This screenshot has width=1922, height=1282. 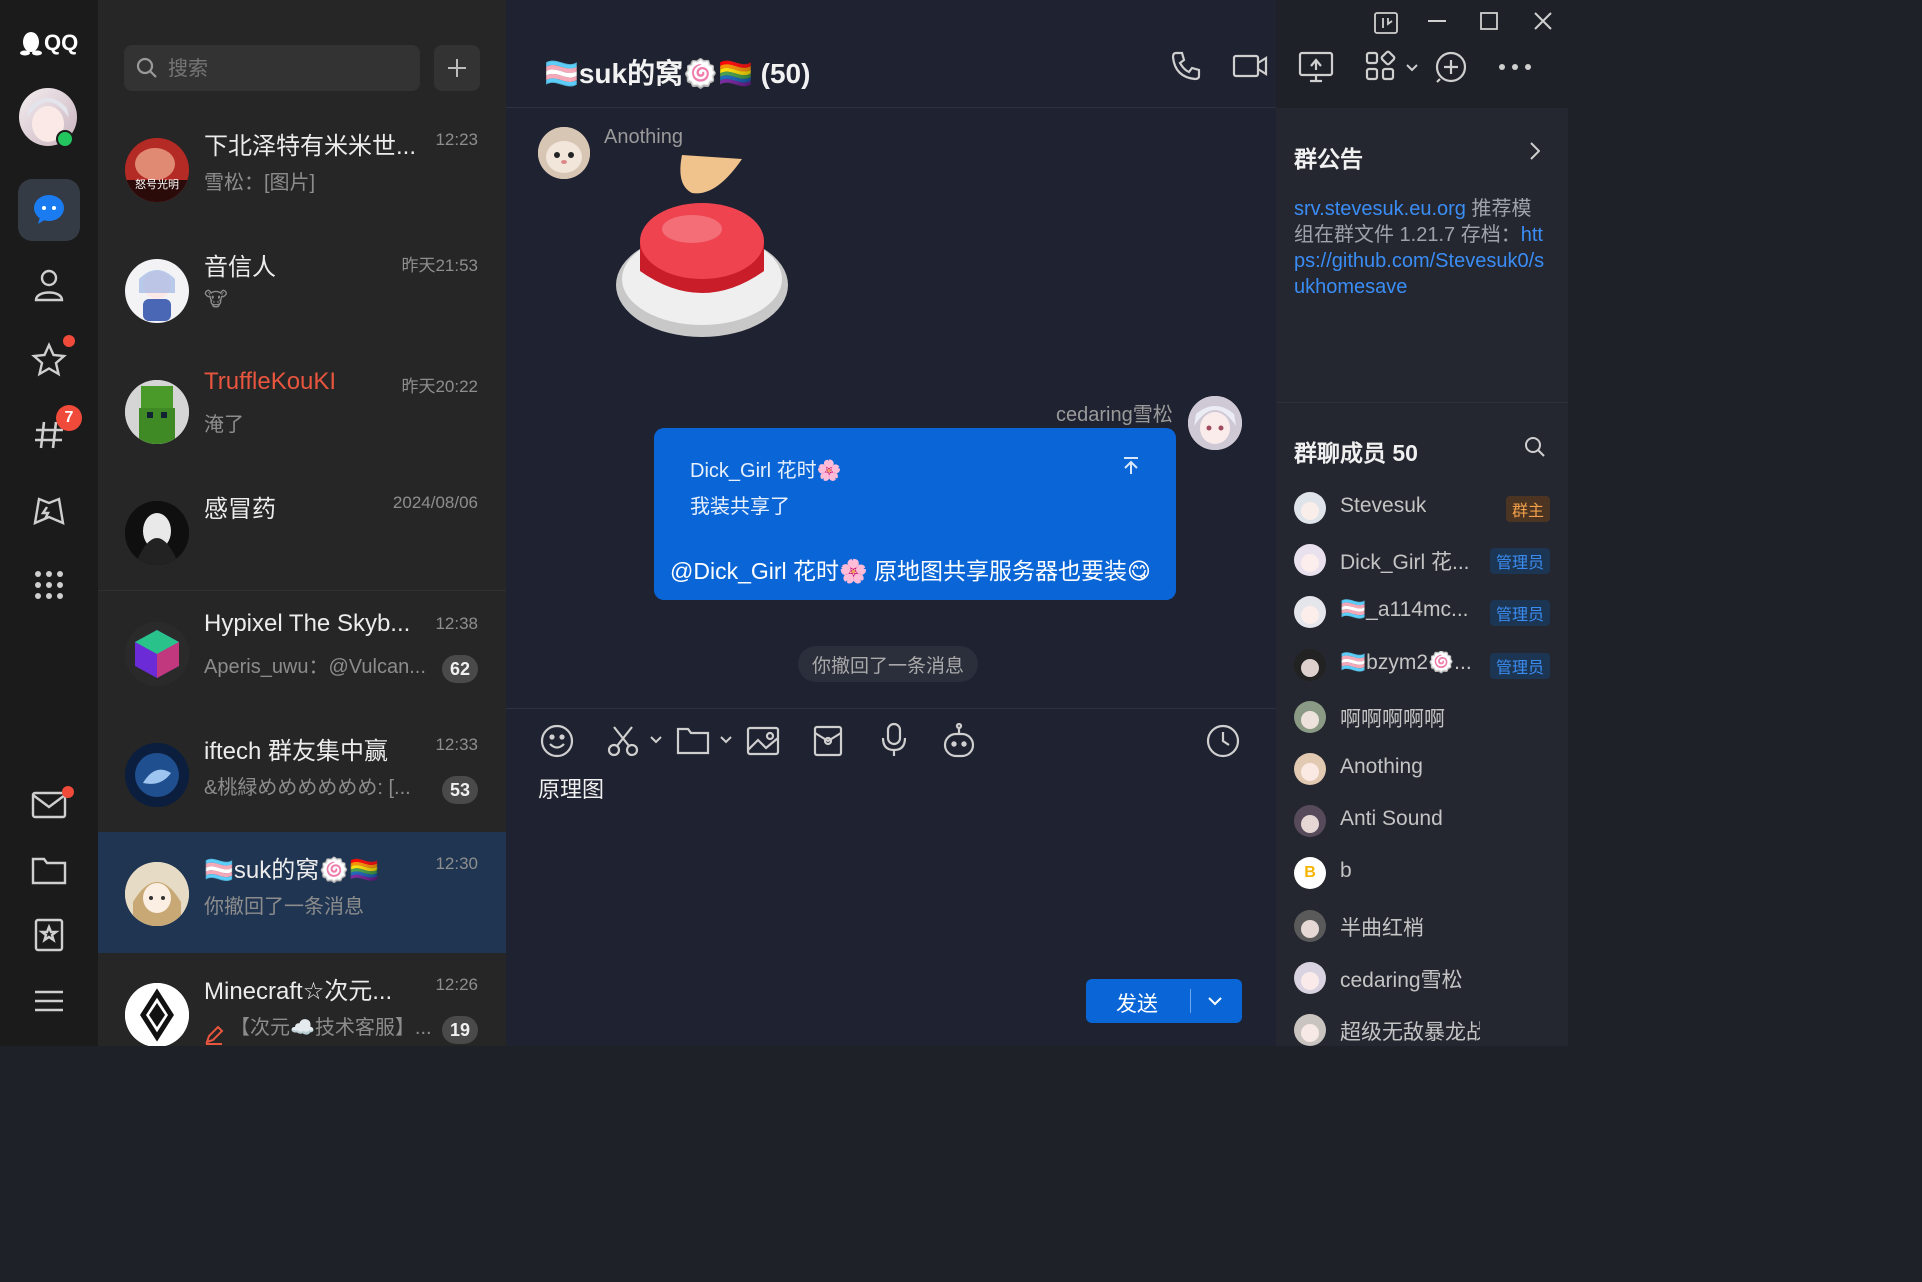 I want to click on chevron-right-icon, so click(x=1535, y=151).